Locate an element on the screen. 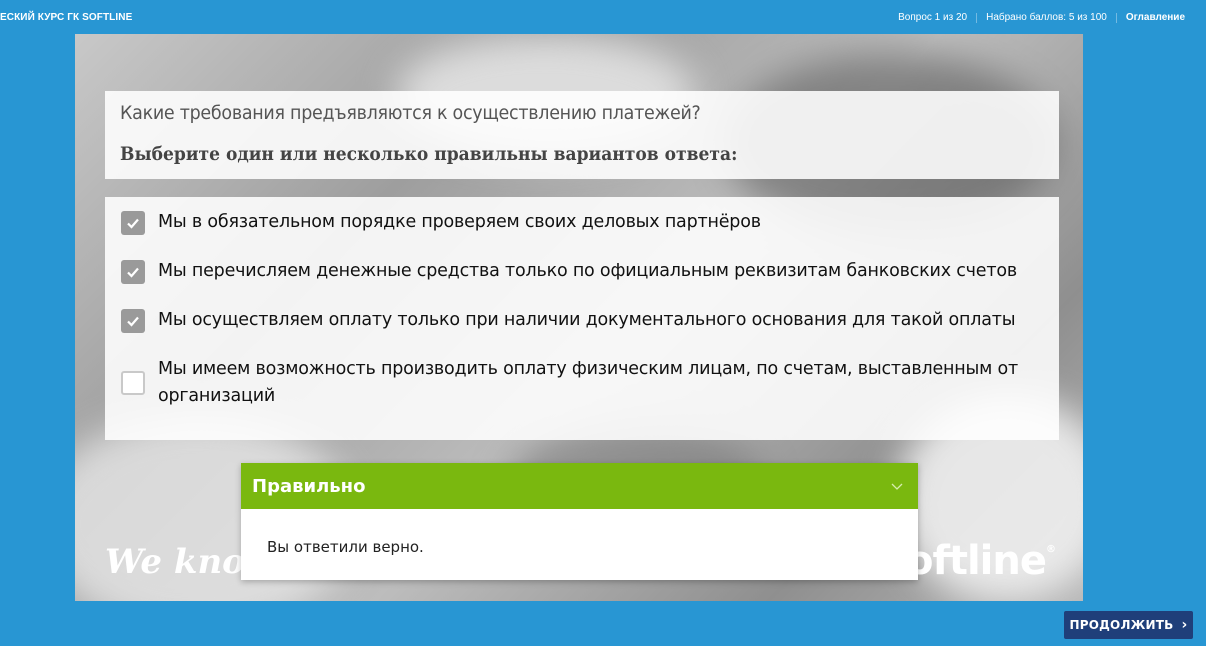  toc-link: Оглавление is located at coordinates (1155, 17).